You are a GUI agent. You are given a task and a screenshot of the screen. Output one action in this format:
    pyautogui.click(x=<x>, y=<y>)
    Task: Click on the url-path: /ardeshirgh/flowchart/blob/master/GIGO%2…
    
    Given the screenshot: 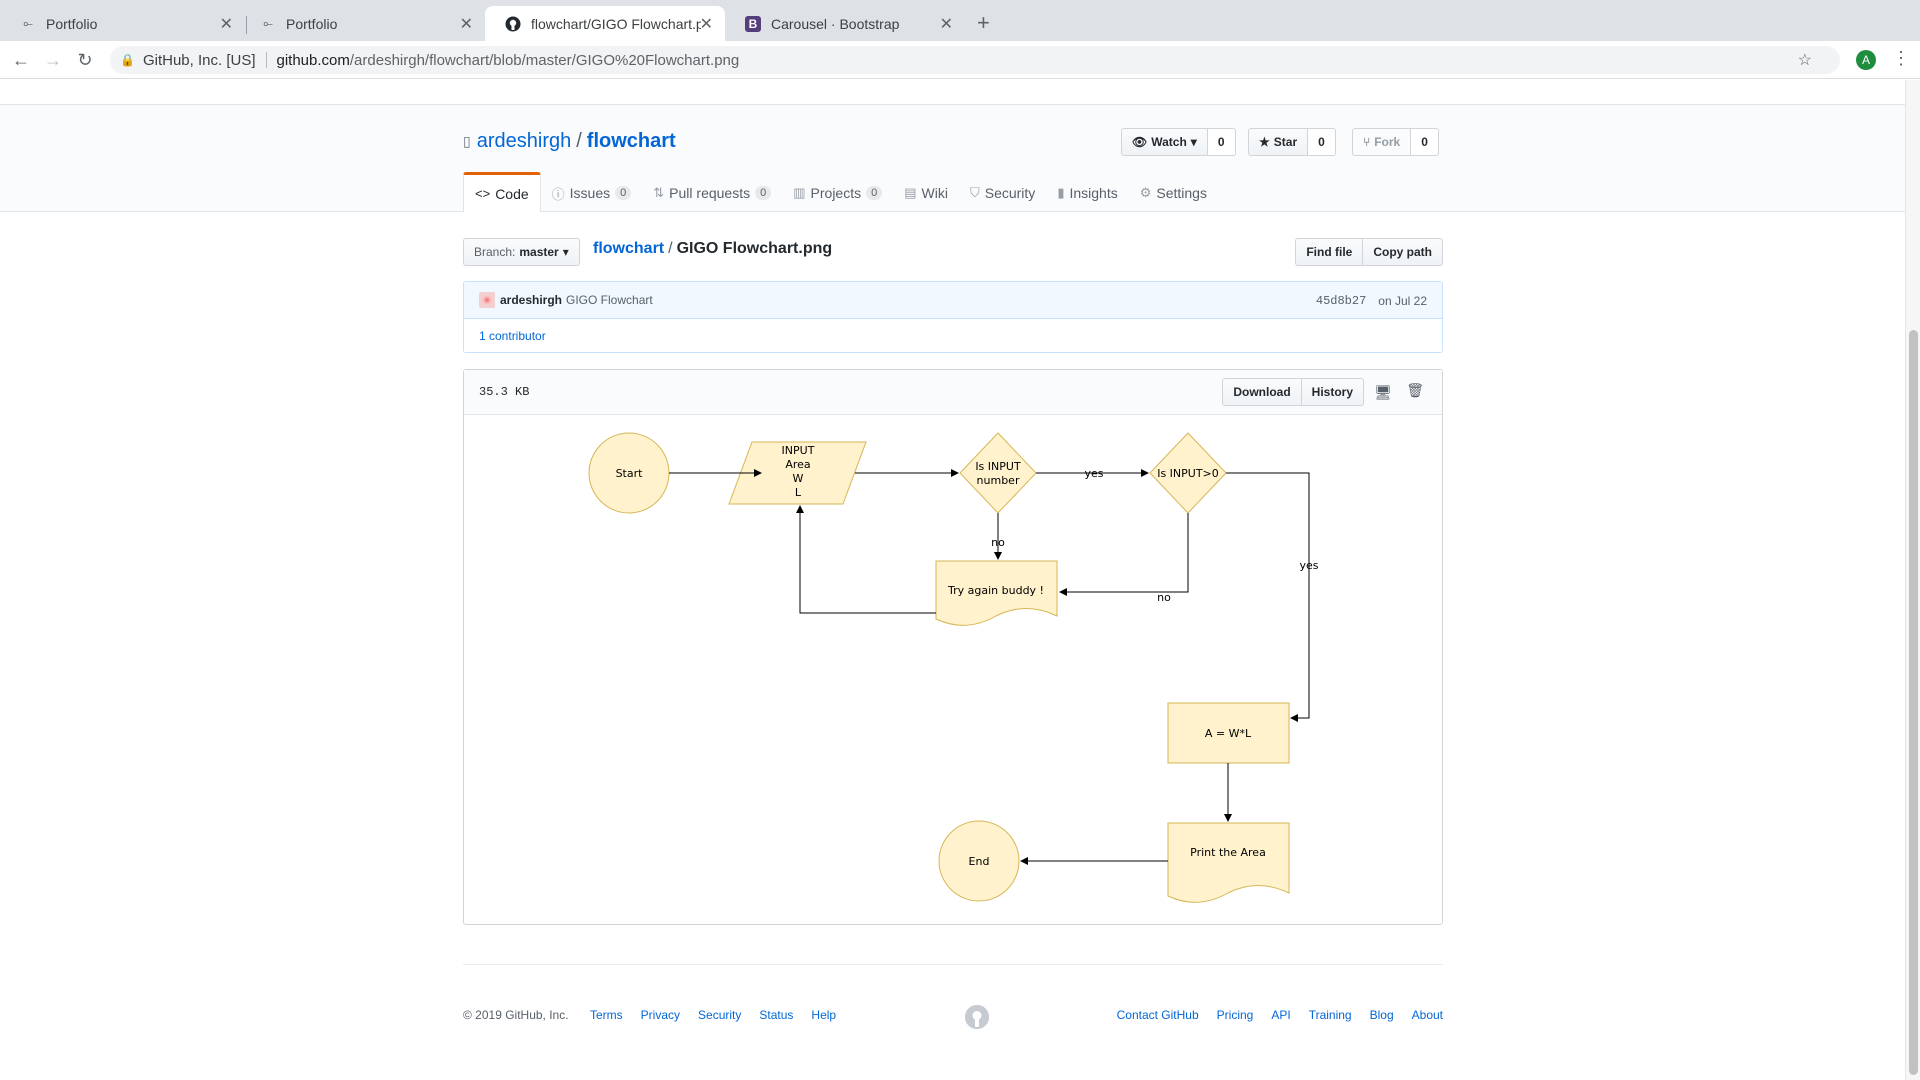 What is the action you would take?
    pyautogui.click(x=544, y=60)
    